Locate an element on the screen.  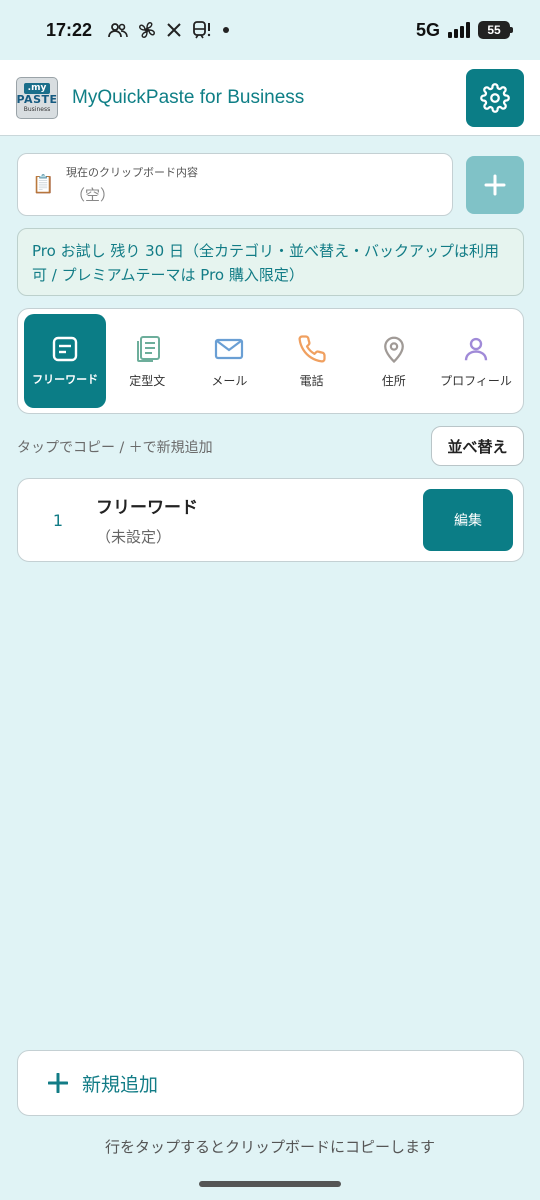
notification-icons is located at coordinates (169, 30).